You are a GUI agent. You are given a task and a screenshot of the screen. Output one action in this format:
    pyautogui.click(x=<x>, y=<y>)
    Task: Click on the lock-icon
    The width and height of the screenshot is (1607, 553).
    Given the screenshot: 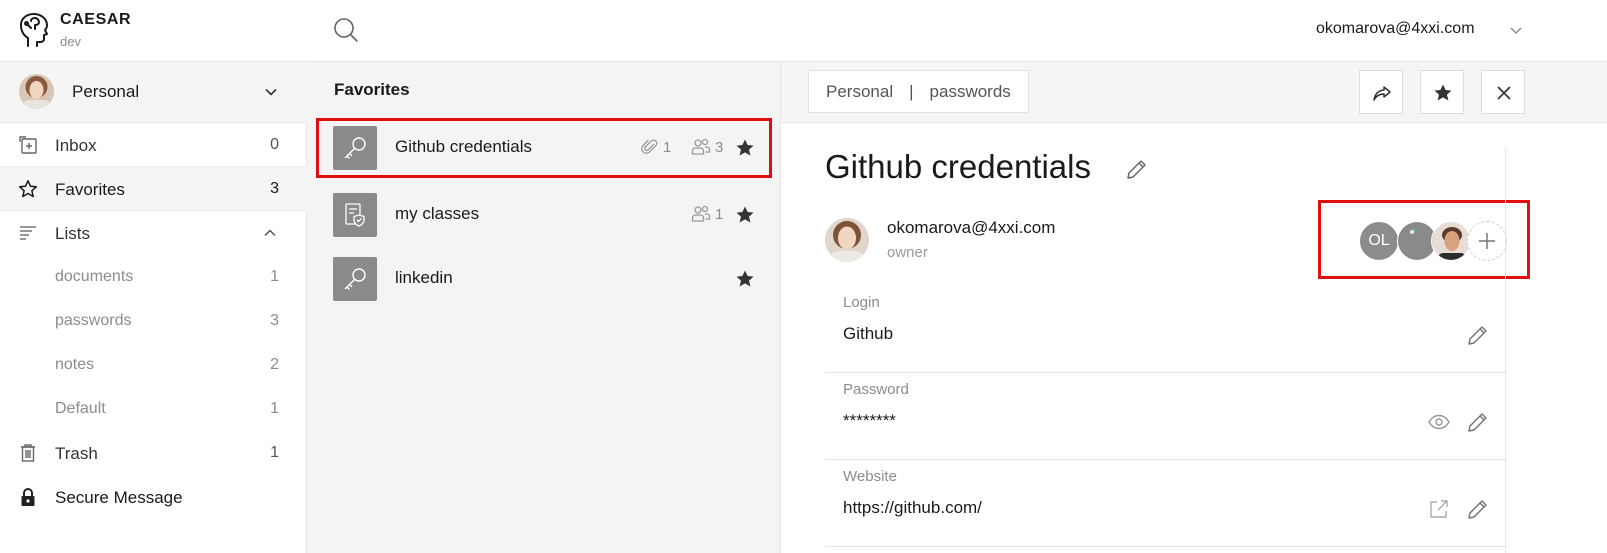 What is the action you would take?
    pyautogui.click(x=28, y=497)
    